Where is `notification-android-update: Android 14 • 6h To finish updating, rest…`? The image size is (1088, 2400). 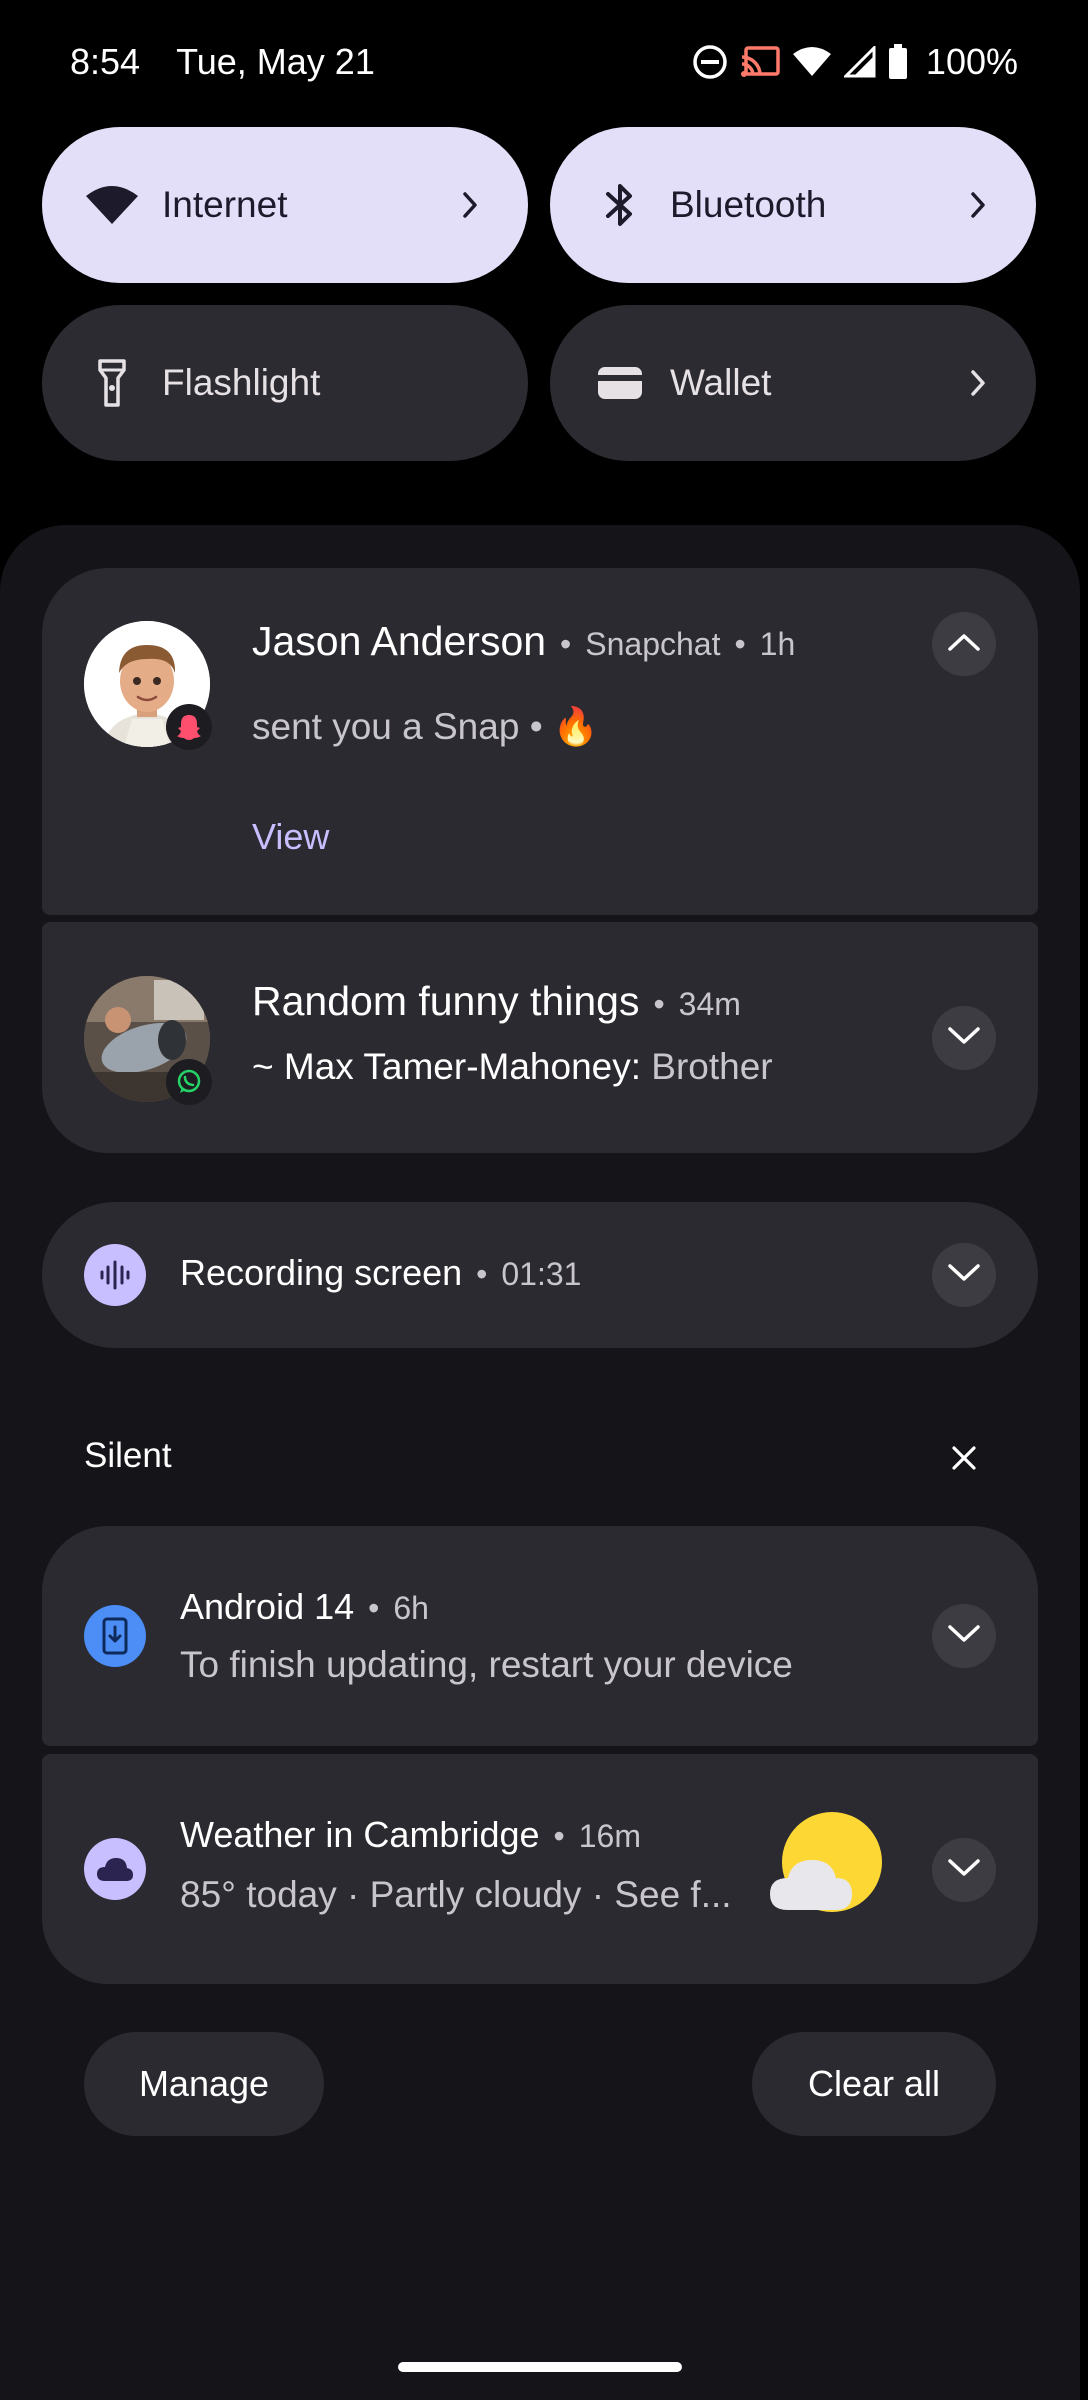 notification-android-update: Android 14 • 6h To finish updating, rest… is located at coordinates (540, 1636).